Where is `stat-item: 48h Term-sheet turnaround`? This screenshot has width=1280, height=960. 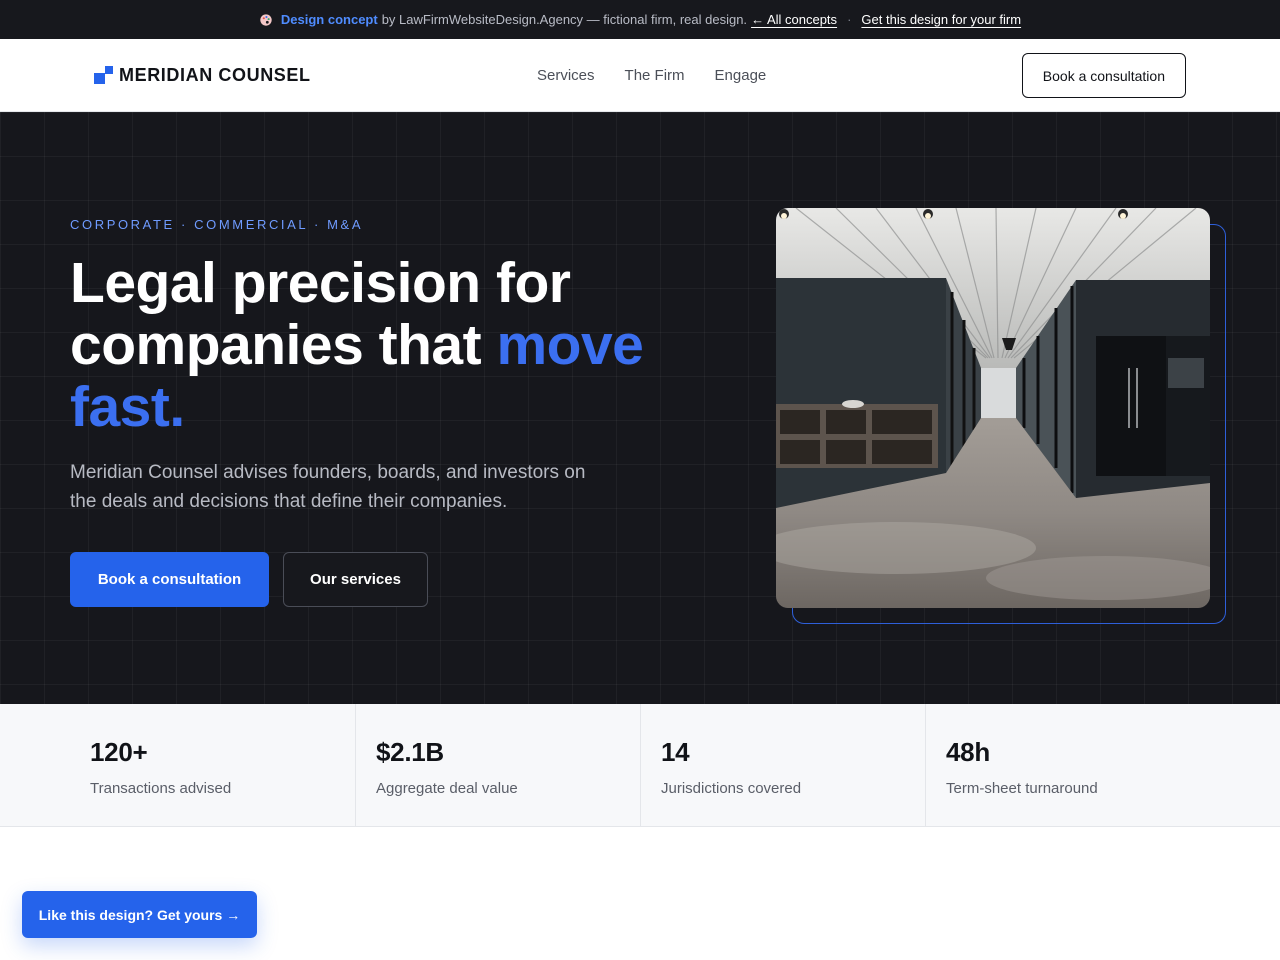 stat-item: 48h Term-sheet turnaround is located at coordinates (1103, 765).